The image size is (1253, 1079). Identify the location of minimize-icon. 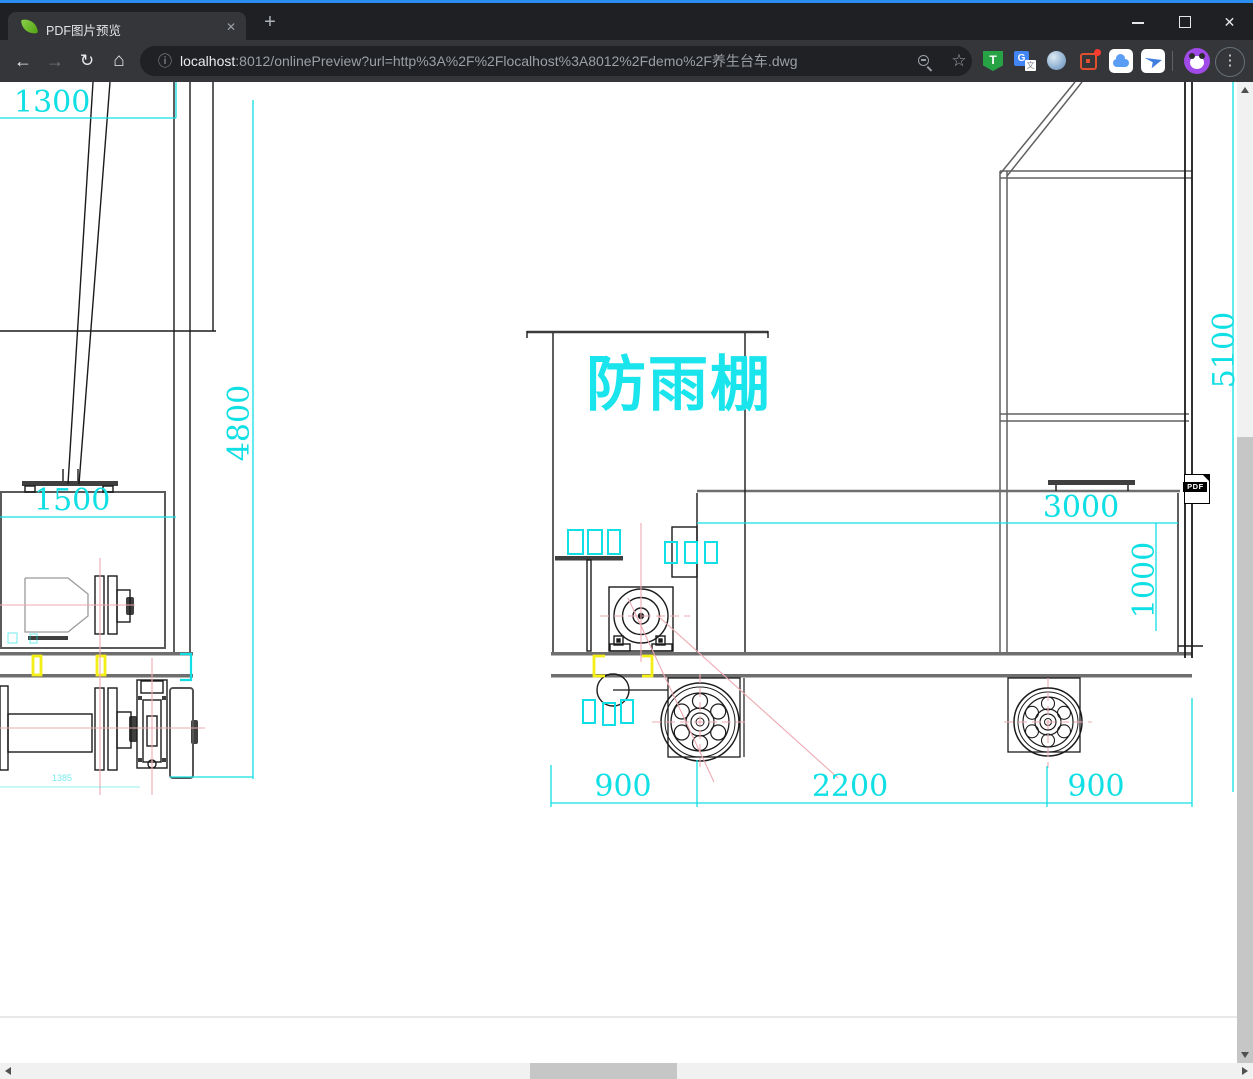
(1138, 23).